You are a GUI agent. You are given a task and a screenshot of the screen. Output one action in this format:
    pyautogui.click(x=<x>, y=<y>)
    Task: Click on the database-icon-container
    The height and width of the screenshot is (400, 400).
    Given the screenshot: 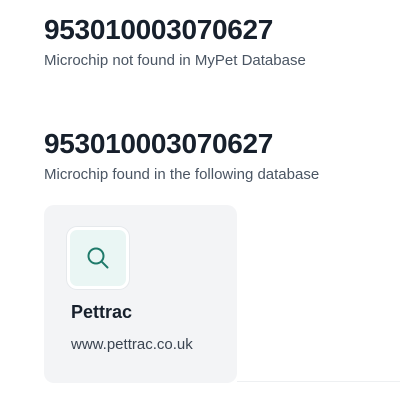 What is the action you would take?
    pyautogui.click(x=98, y=258)
    